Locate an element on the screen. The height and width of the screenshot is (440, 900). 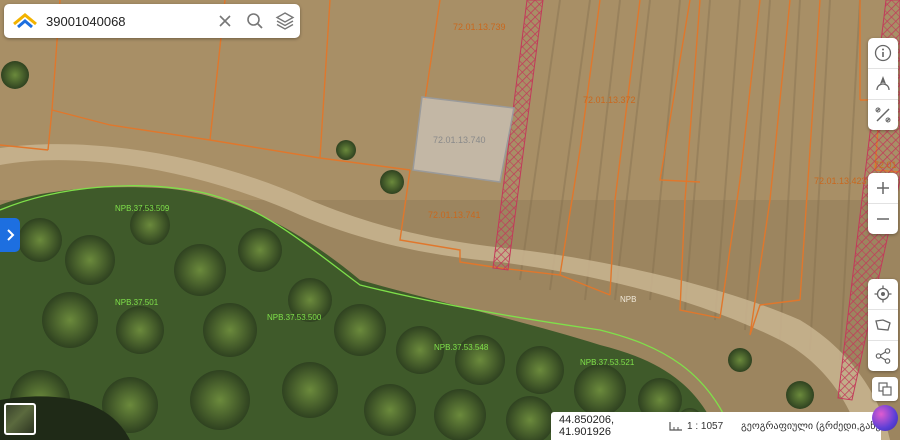
map-actions-group is located at coordinates (883, 325).